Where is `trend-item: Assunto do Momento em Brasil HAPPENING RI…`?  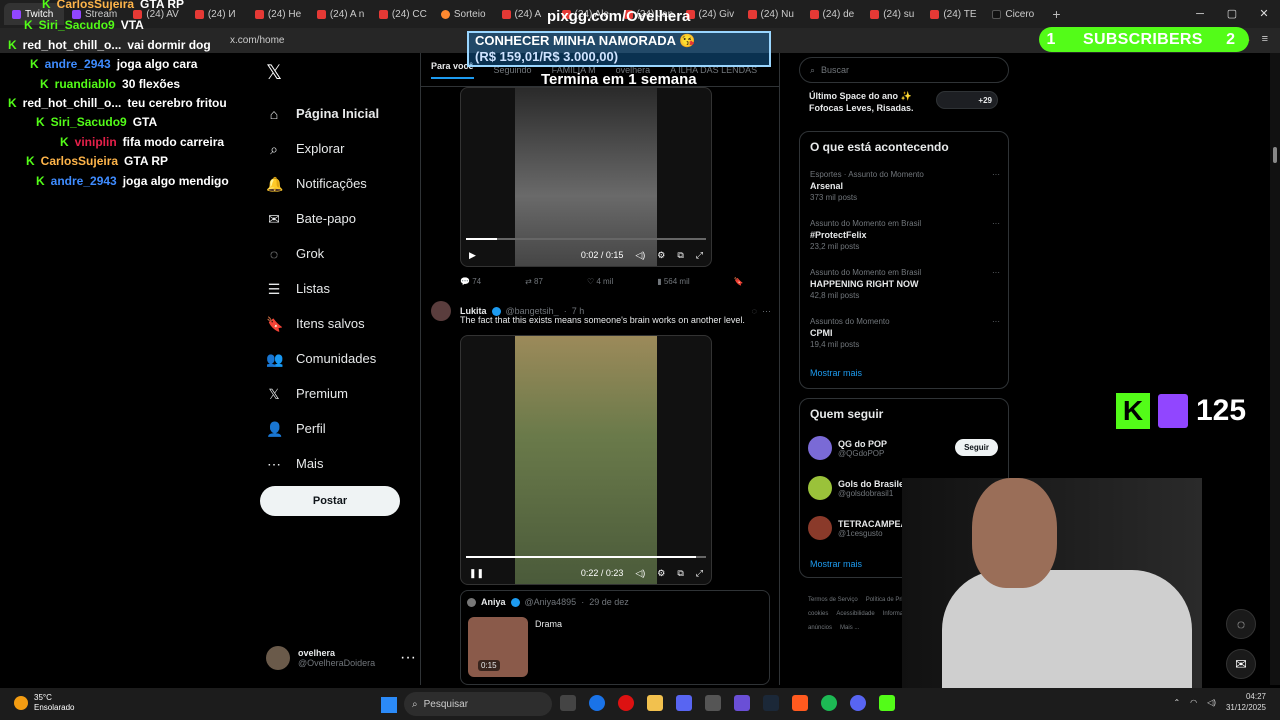 trend-item: Assunto do Momento em Brasil HAPPENING RI… is located at coordinates (905, 284).